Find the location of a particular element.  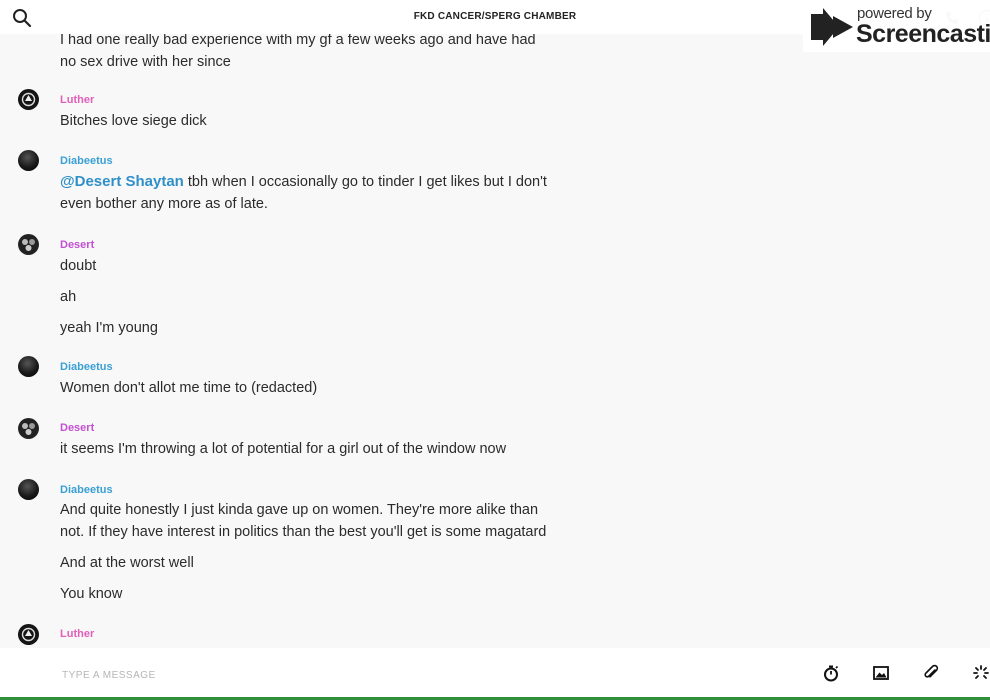

message-text: yeah I'm young is located at coordinates (109, 328).